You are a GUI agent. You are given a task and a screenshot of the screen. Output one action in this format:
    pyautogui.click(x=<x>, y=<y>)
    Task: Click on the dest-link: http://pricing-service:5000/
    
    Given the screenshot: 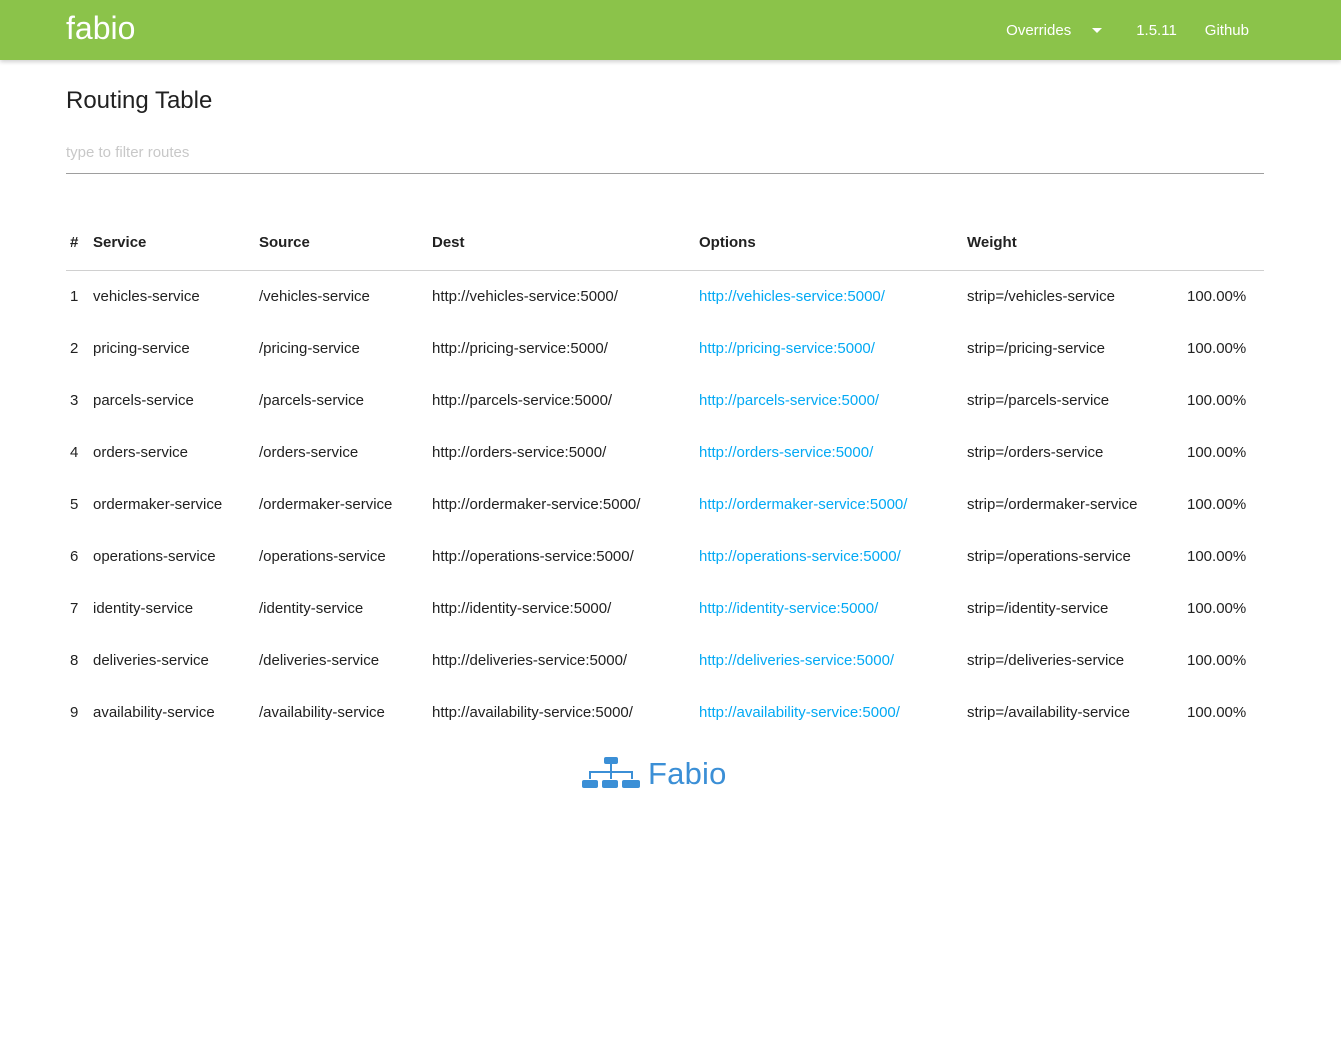 What is the action you would take?
    pyautogui.click(x=787, y=348)
    